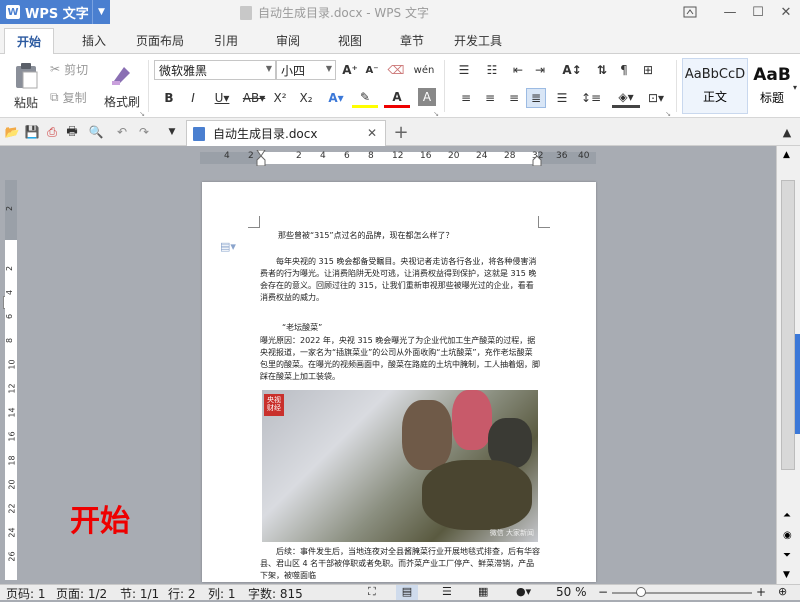 This screenshot has height=602, width=800. What do you see at coordinates (690, 12) in the screenshot?
I see `restore-ribbon-button` at bounding box center [690, 12].